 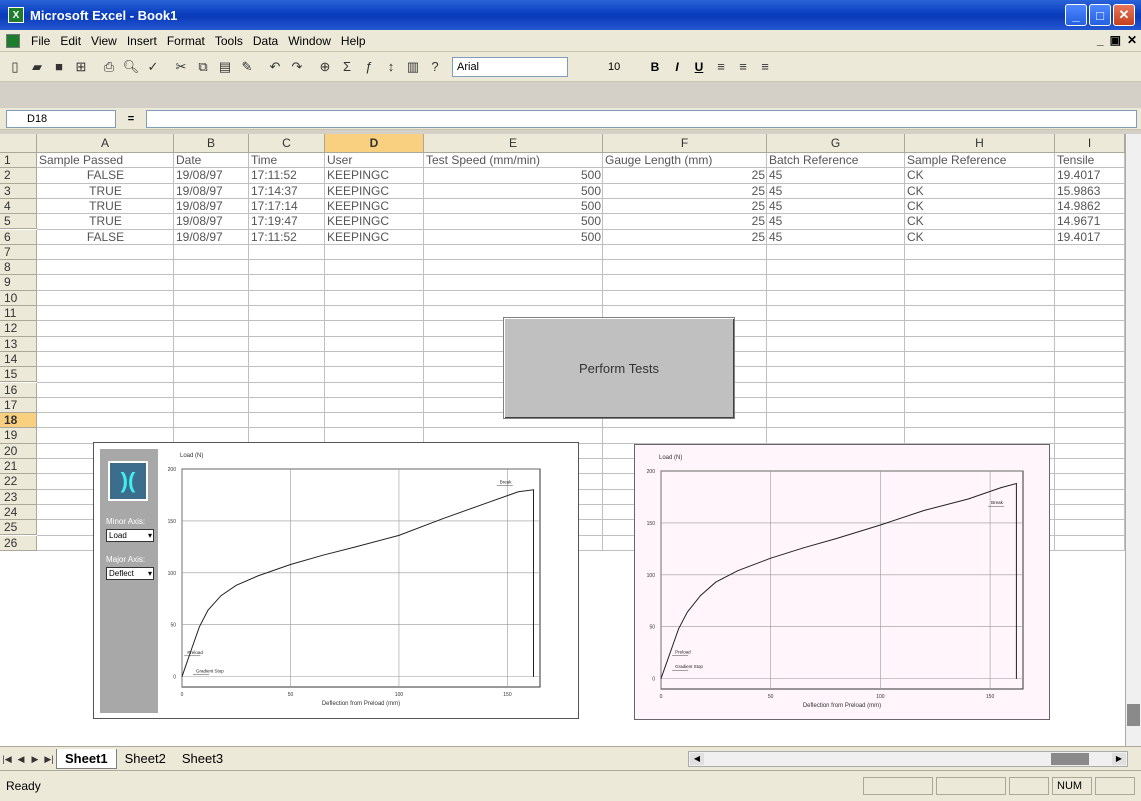 I want to click on row-header-10: 10, so click(x=18, y=298).